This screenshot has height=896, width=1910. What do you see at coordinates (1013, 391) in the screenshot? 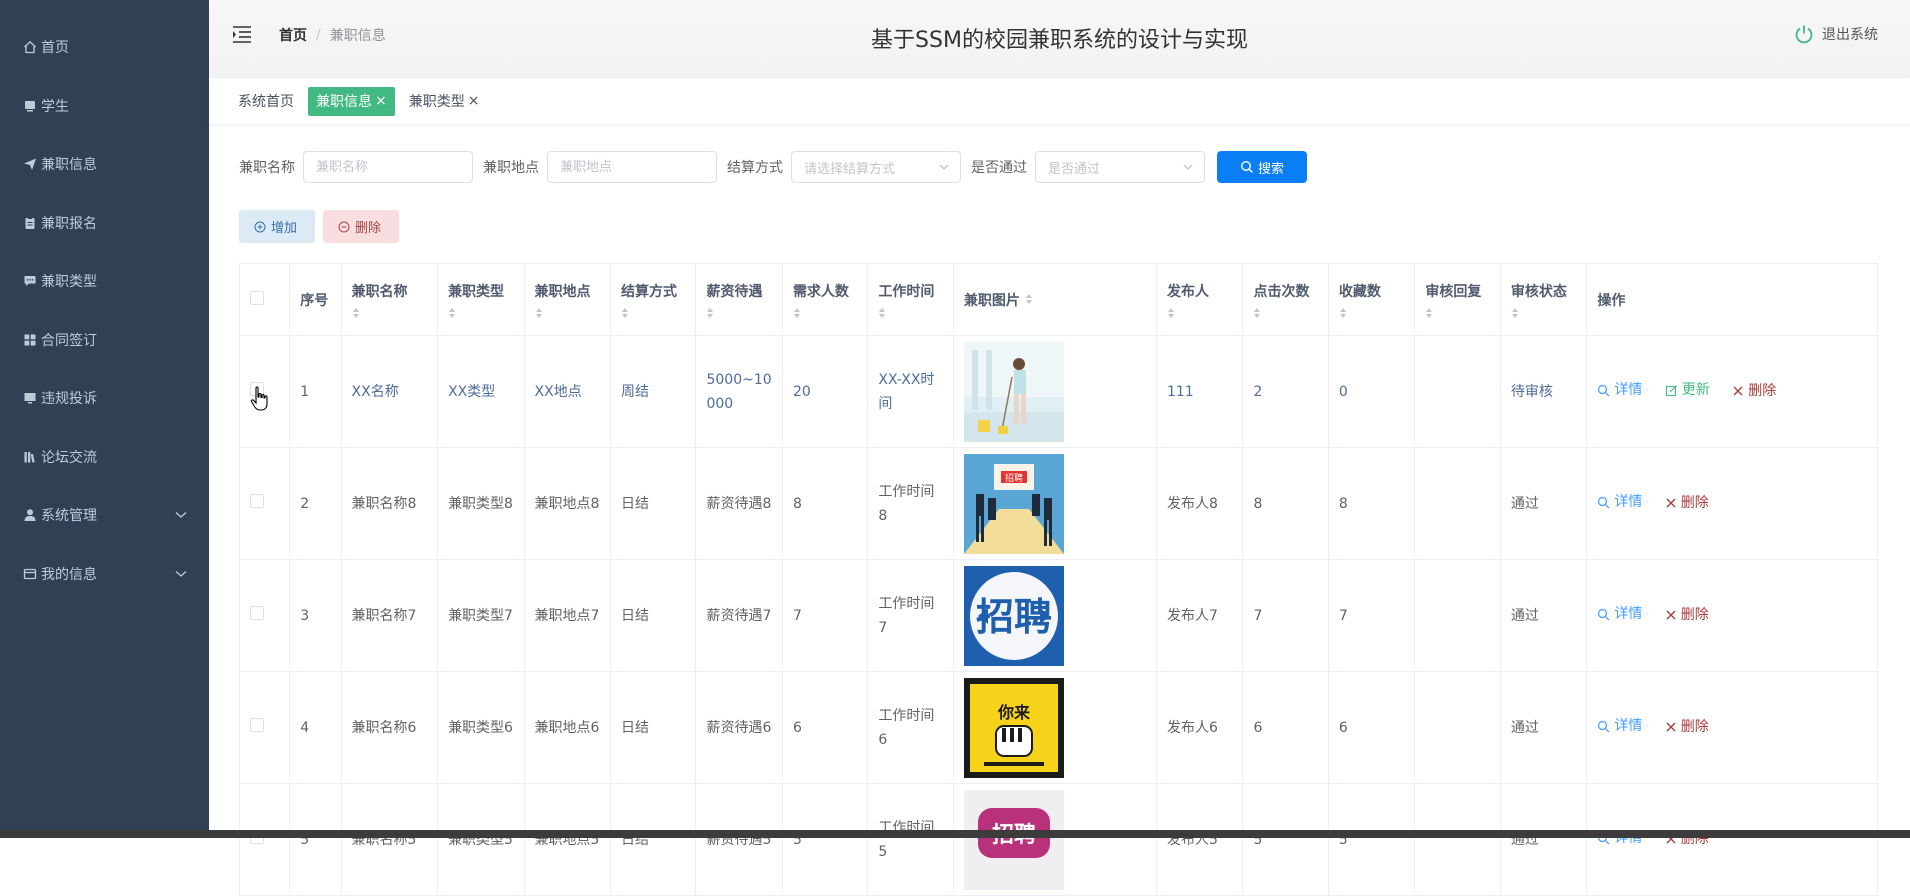
I see `job-image-cleaning` at bounding box center [1013, 391].